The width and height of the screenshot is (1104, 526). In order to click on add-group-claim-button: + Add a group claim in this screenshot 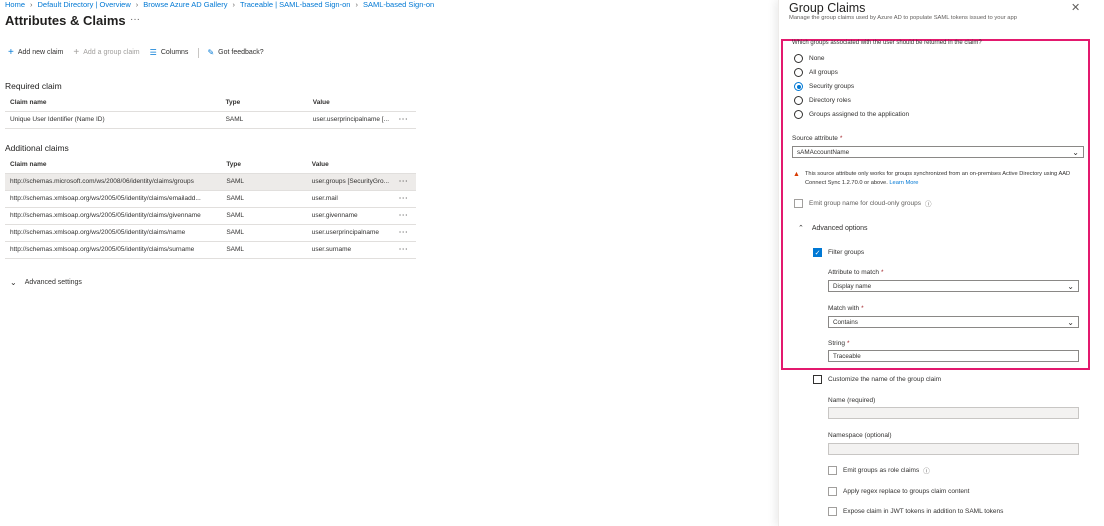, I will do `click(106, 52)`.